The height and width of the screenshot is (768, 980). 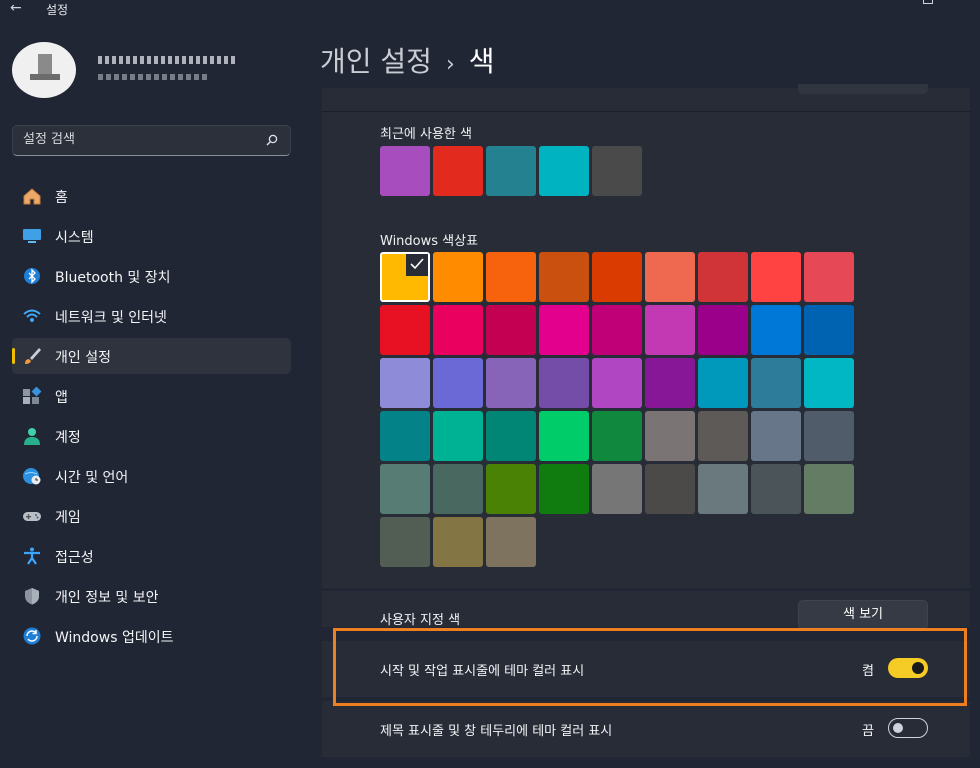 What do you see at coordinates (928, 2) in the screenshot?
I see `maximize-icon` at bounding box center [928, 2].